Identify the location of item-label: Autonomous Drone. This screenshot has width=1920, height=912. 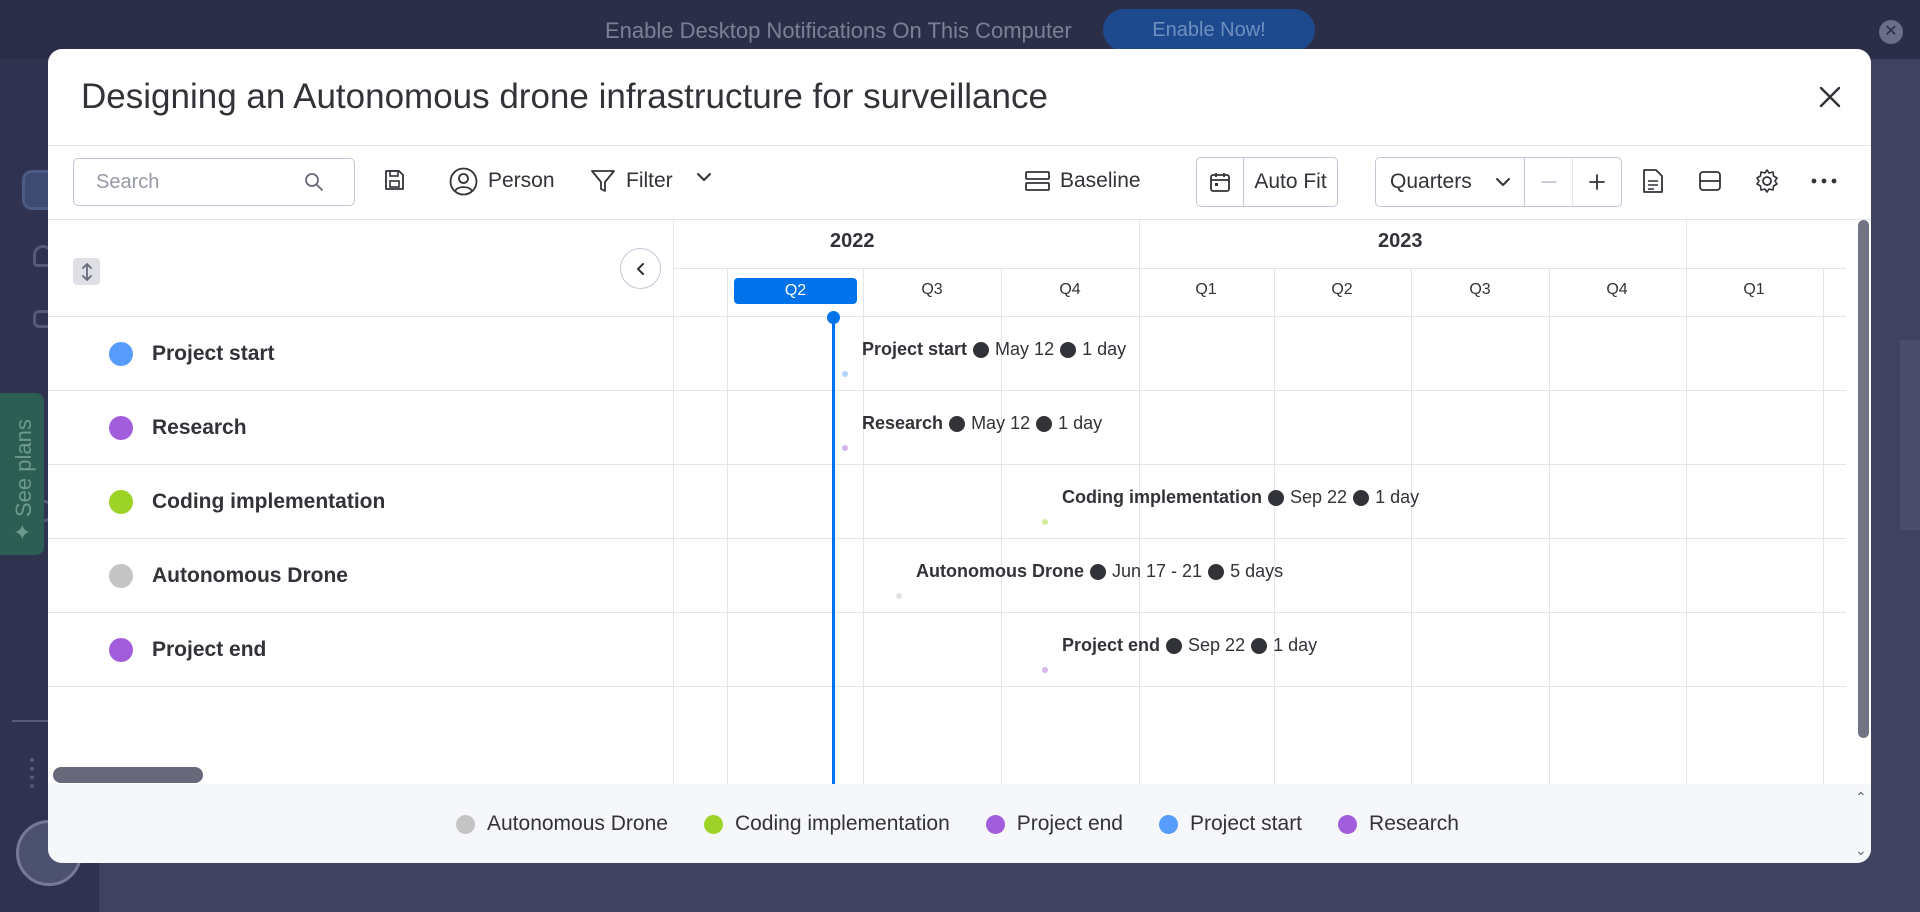
(250, 575).